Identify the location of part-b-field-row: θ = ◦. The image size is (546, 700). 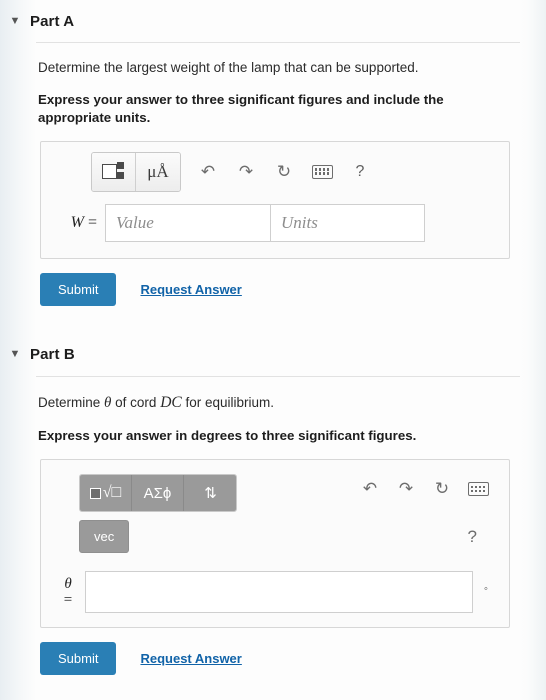
(275, 586).